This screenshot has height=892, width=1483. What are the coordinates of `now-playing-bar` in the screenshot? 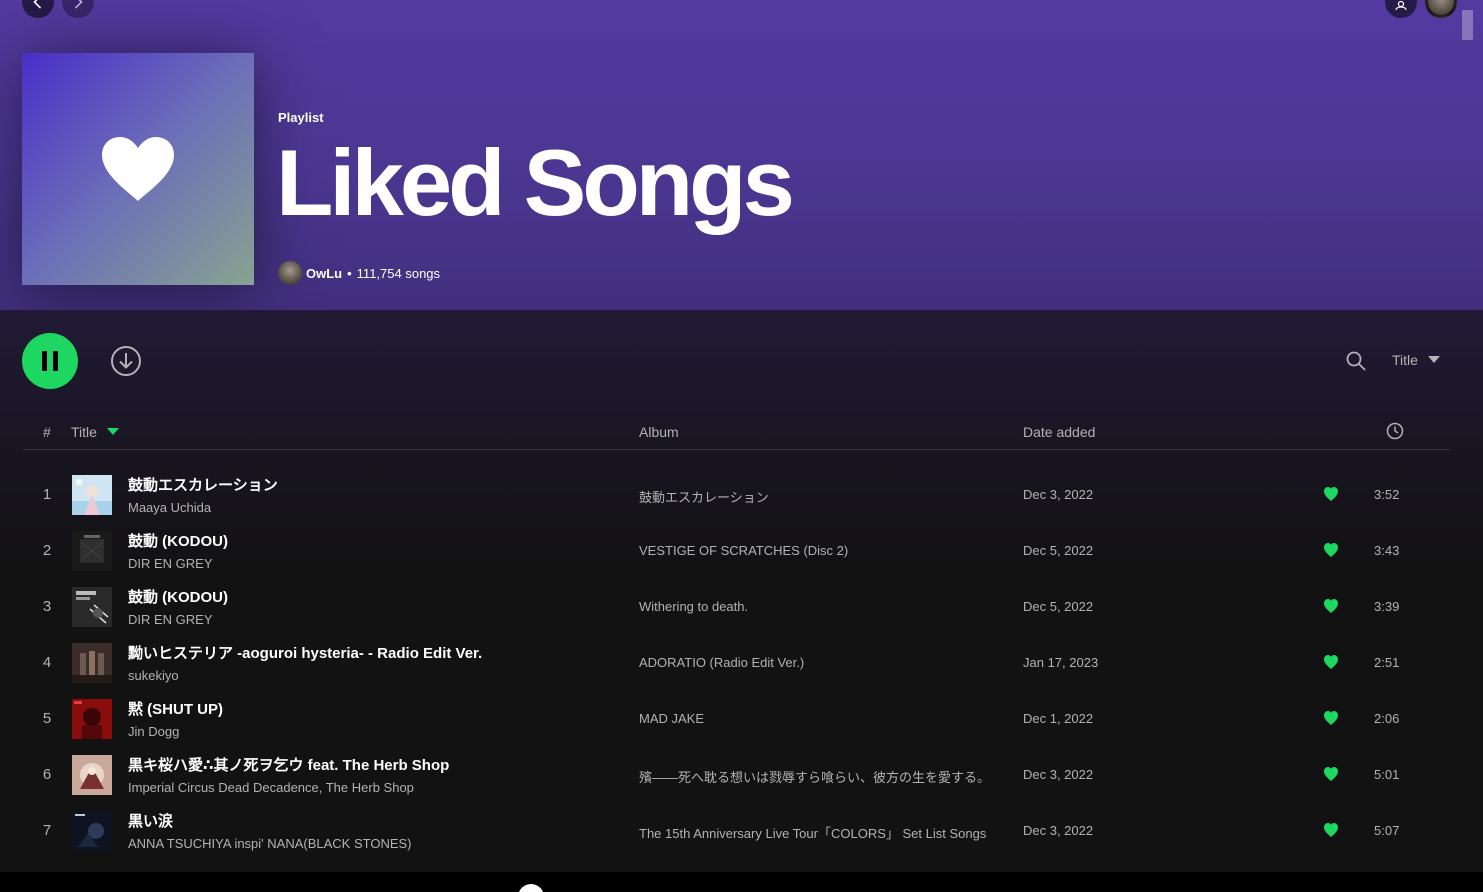 It's located at (741, 882).